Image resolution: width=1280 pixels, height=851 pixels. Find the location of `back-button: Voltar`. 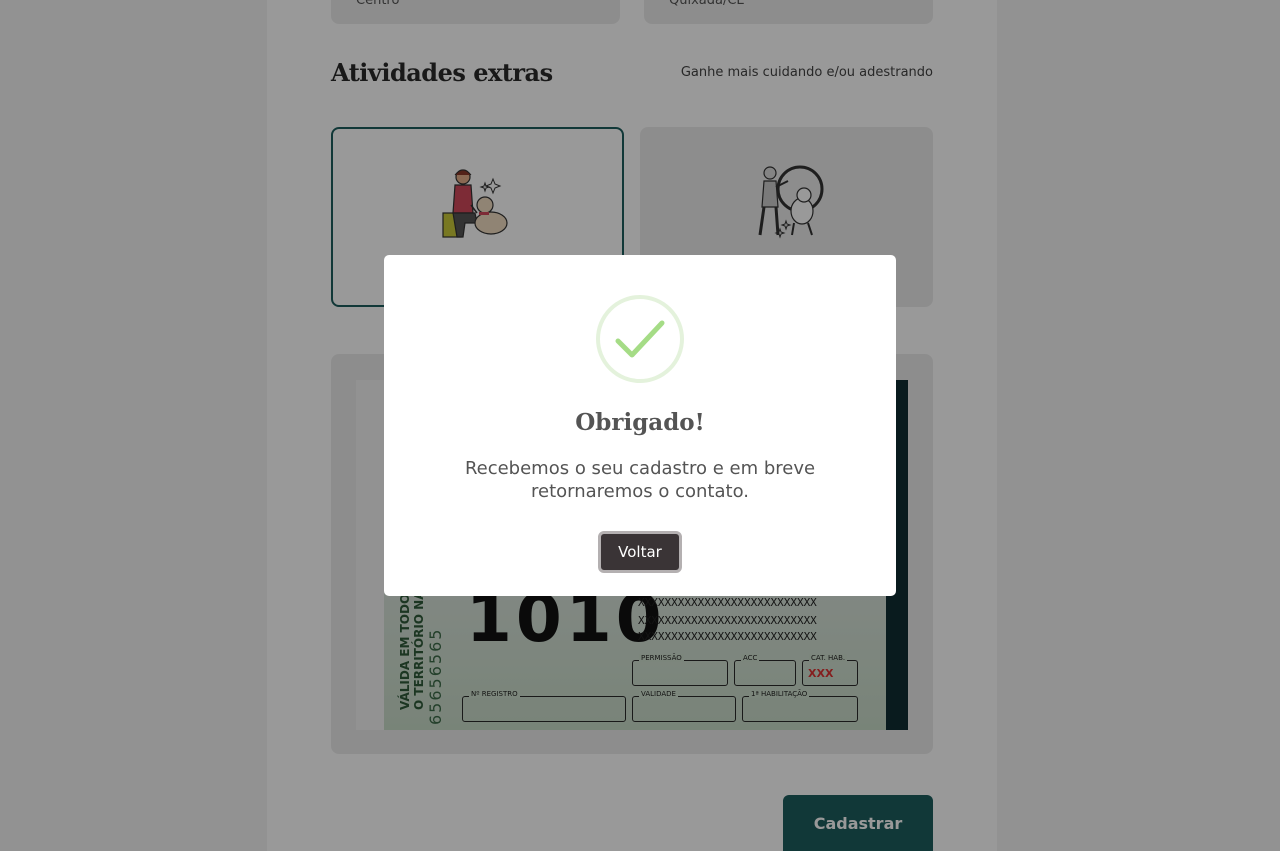

back-button: Voltar is located at coordinates (640, 552).